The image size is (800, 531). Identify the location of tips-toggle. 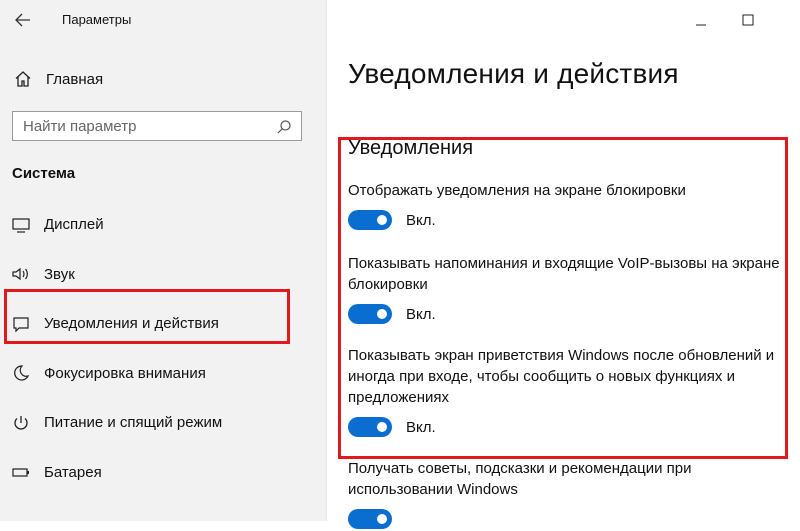
(370, 519).